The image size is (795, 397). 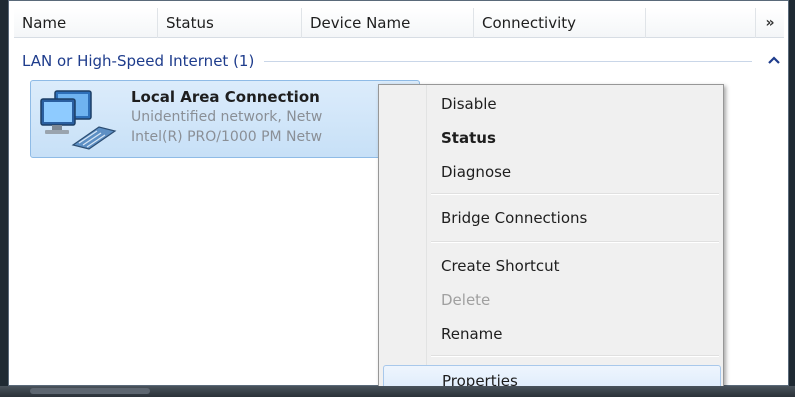 I want to click on group-divider, so click(x=508, y=61).